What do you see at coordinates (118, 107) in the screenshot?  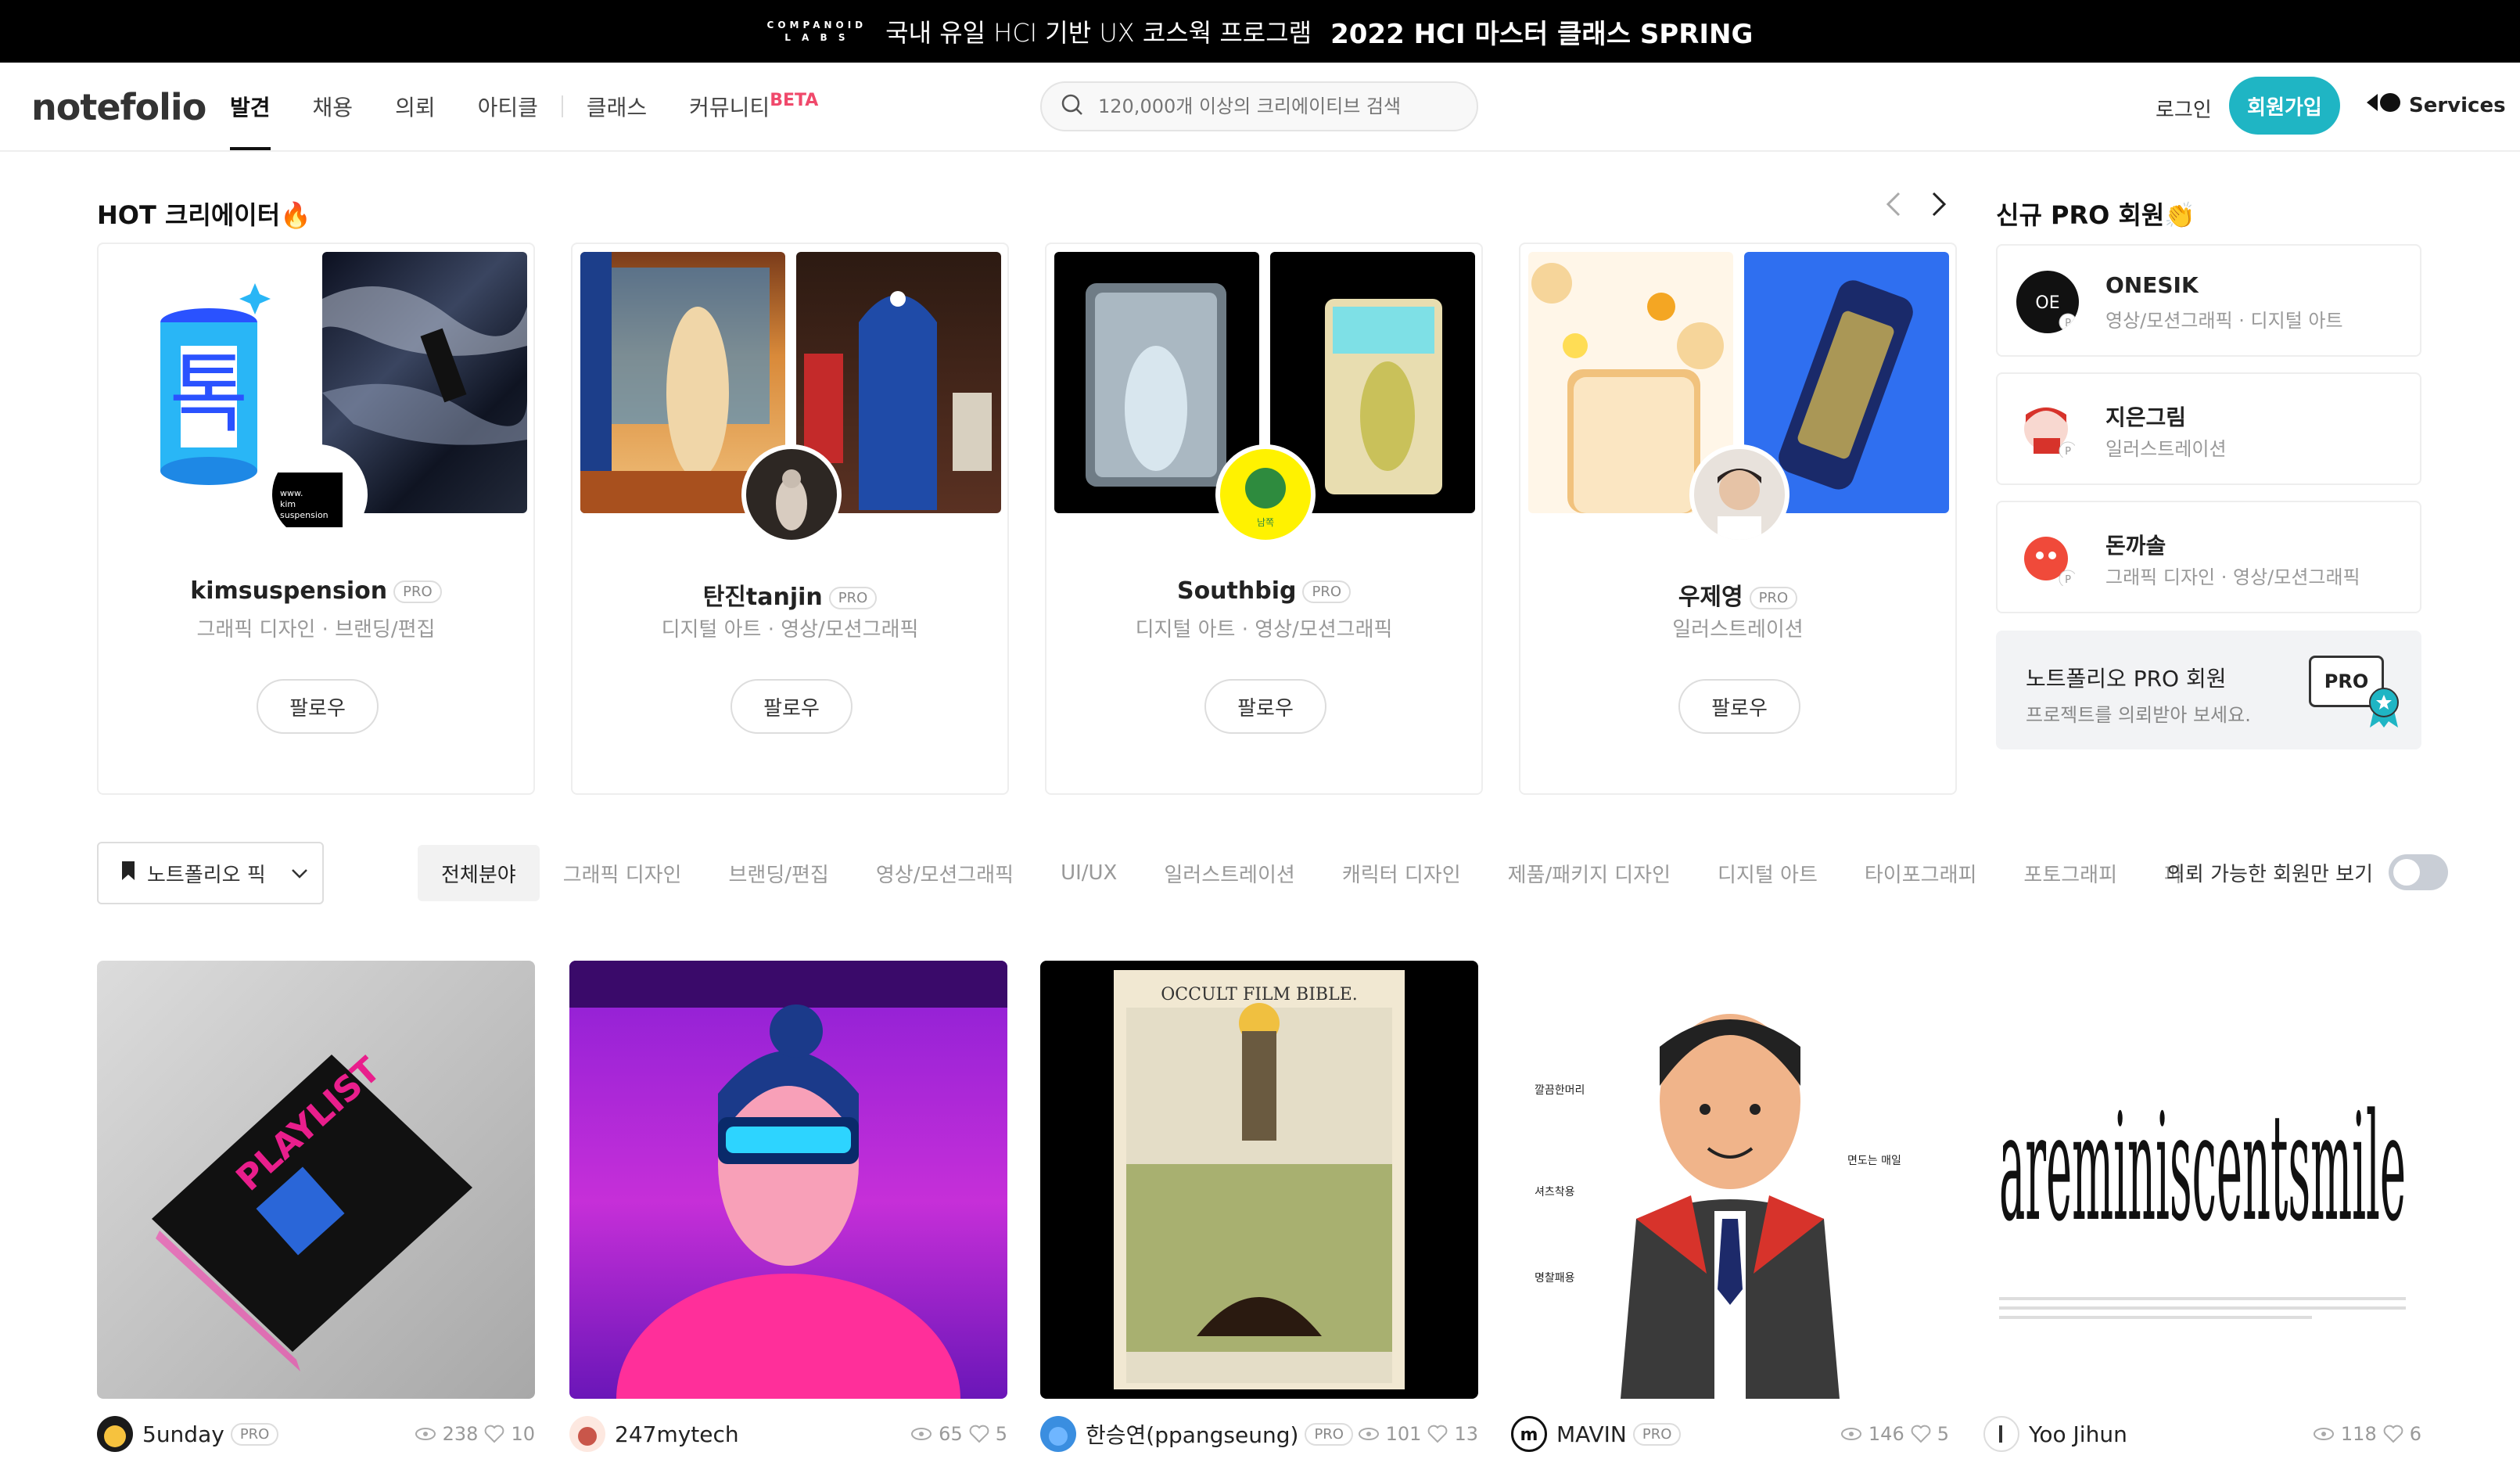 I see `notefolio-logo: notefolio` at bounding box center [118, 107].